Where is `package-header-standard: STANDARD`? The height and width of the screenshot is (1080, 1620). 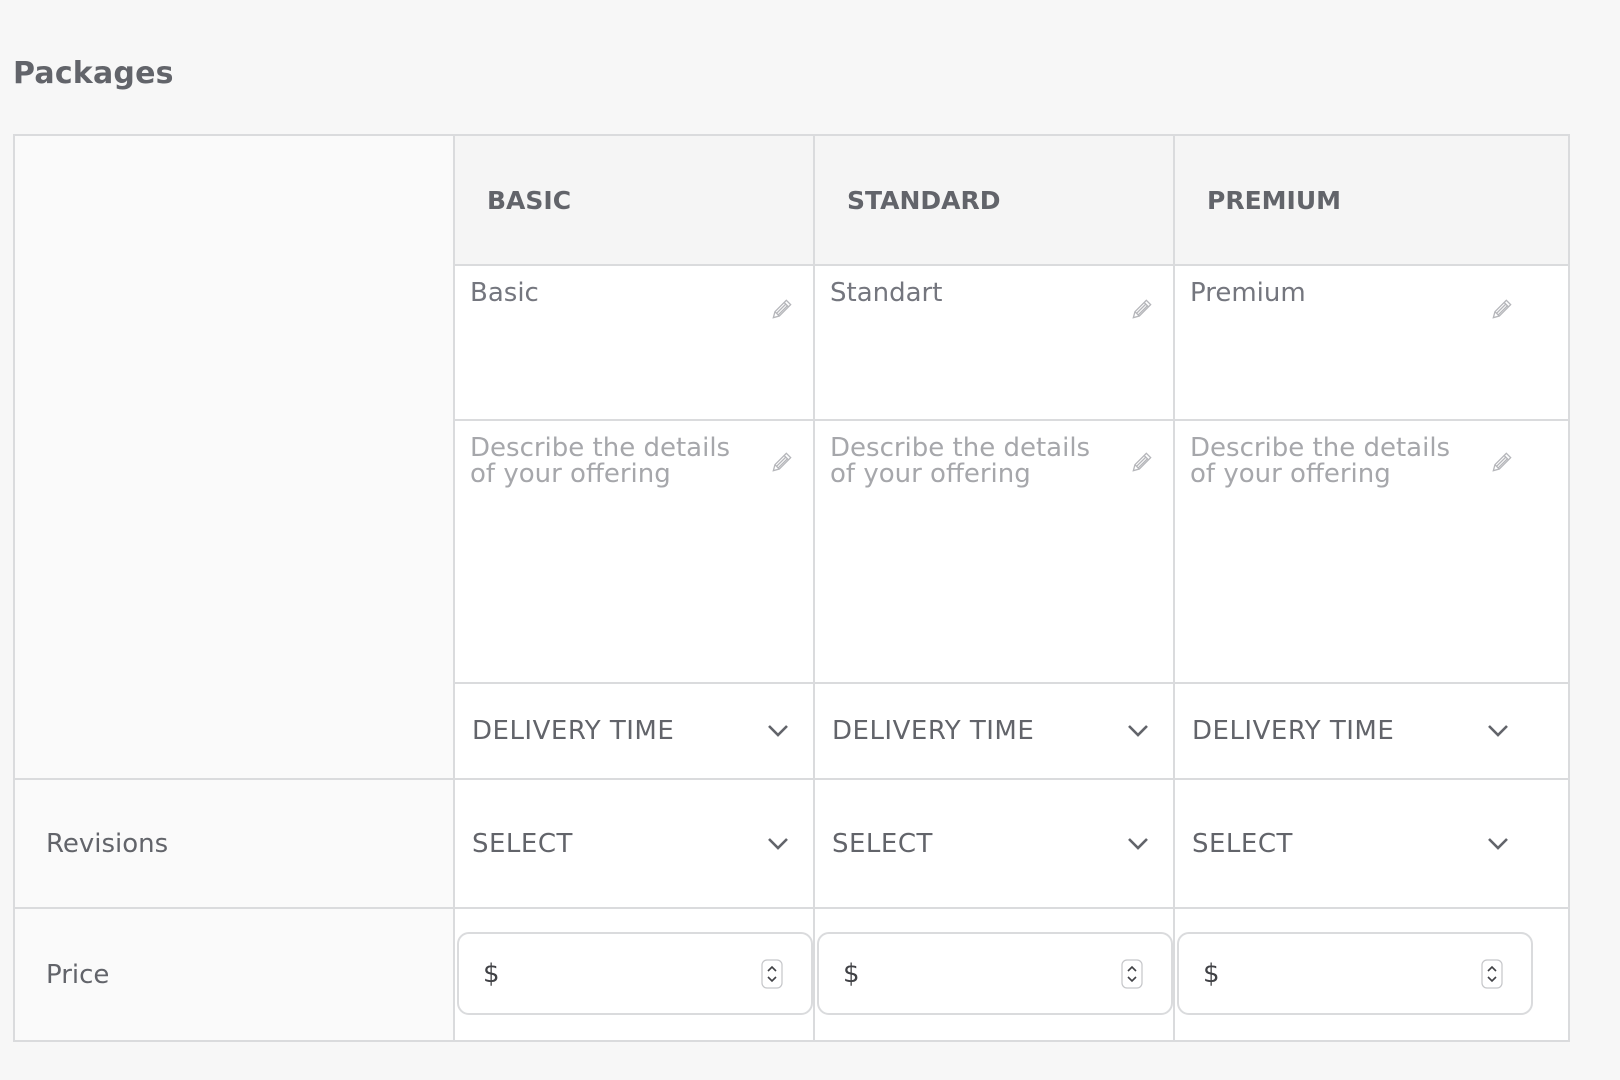 package-header-standard: STANDARD is located at coordinates (994, 200).